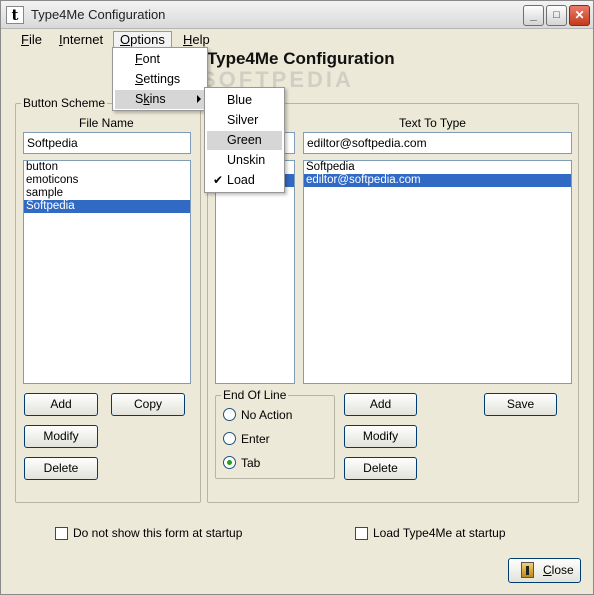 This screenshot has width=594, height=595. Describe the element at coordinates (107, 206) in the screenshot. I see `list-item-selected: Softpedia` at that location.